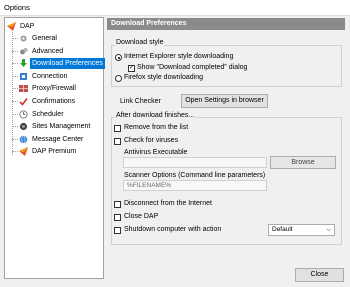 The image size is (350, 287). What do you see at coordinates (156, 127) in the screenshot?
I see `remove-from-list-label: Remove from the list` at bounding box center [156, 127].